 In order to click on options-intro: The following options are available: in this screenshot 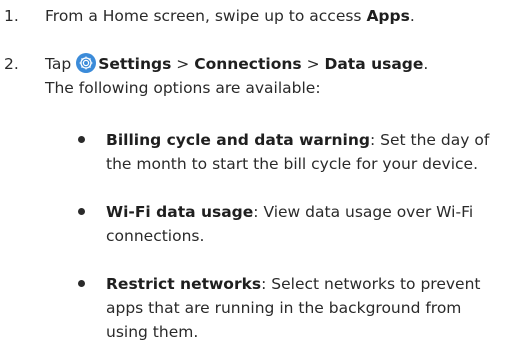, I will do `click(183, 88)`.